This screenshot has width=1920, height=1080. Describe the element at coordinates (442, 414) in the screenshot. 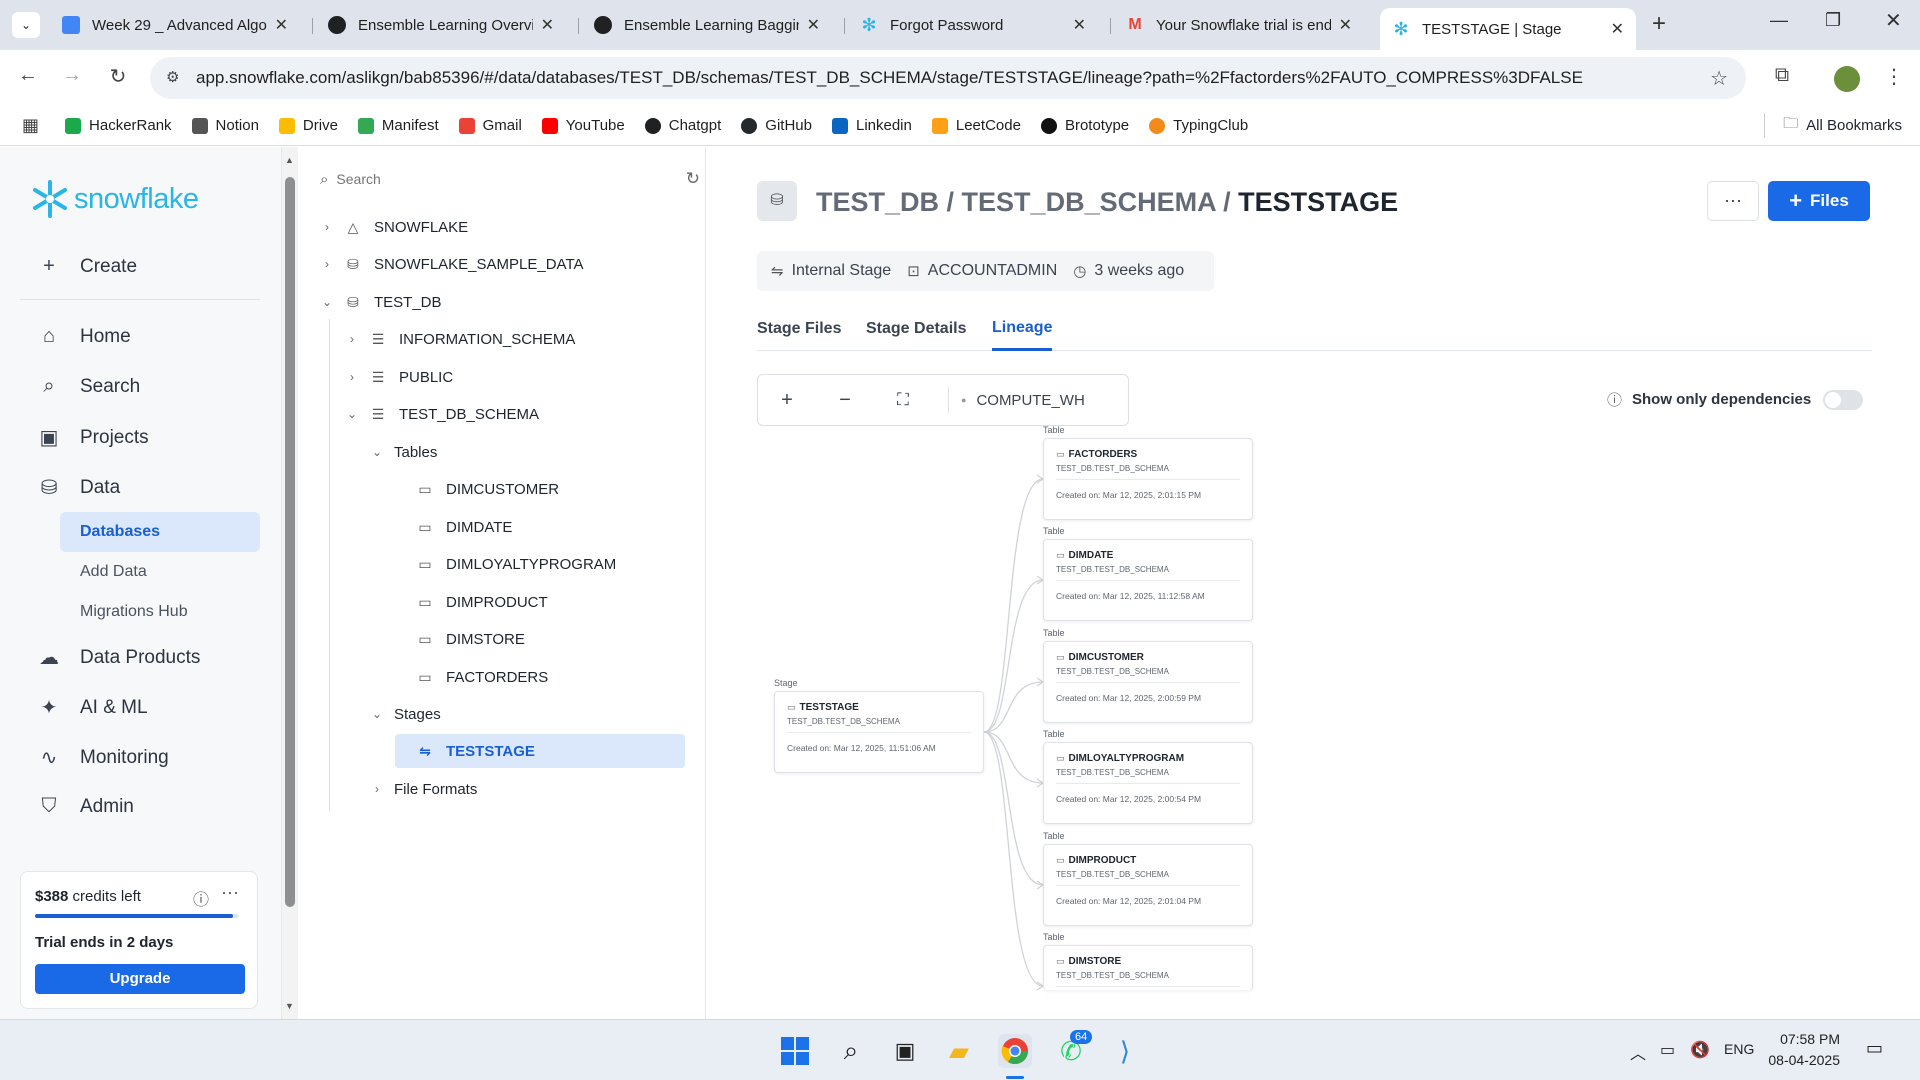

I see `tree-item-test-db-schema: ⌄ ☰ TEST_DB_SCHEMA` at that location.